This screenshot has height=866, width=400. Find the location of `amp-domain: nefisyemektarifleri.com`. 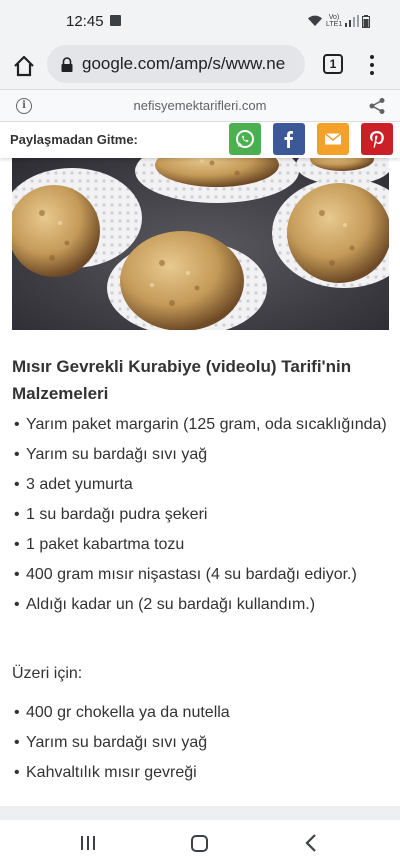

amp-domain: nefisyemektarifleri.com is located at coordinates (200, 105).